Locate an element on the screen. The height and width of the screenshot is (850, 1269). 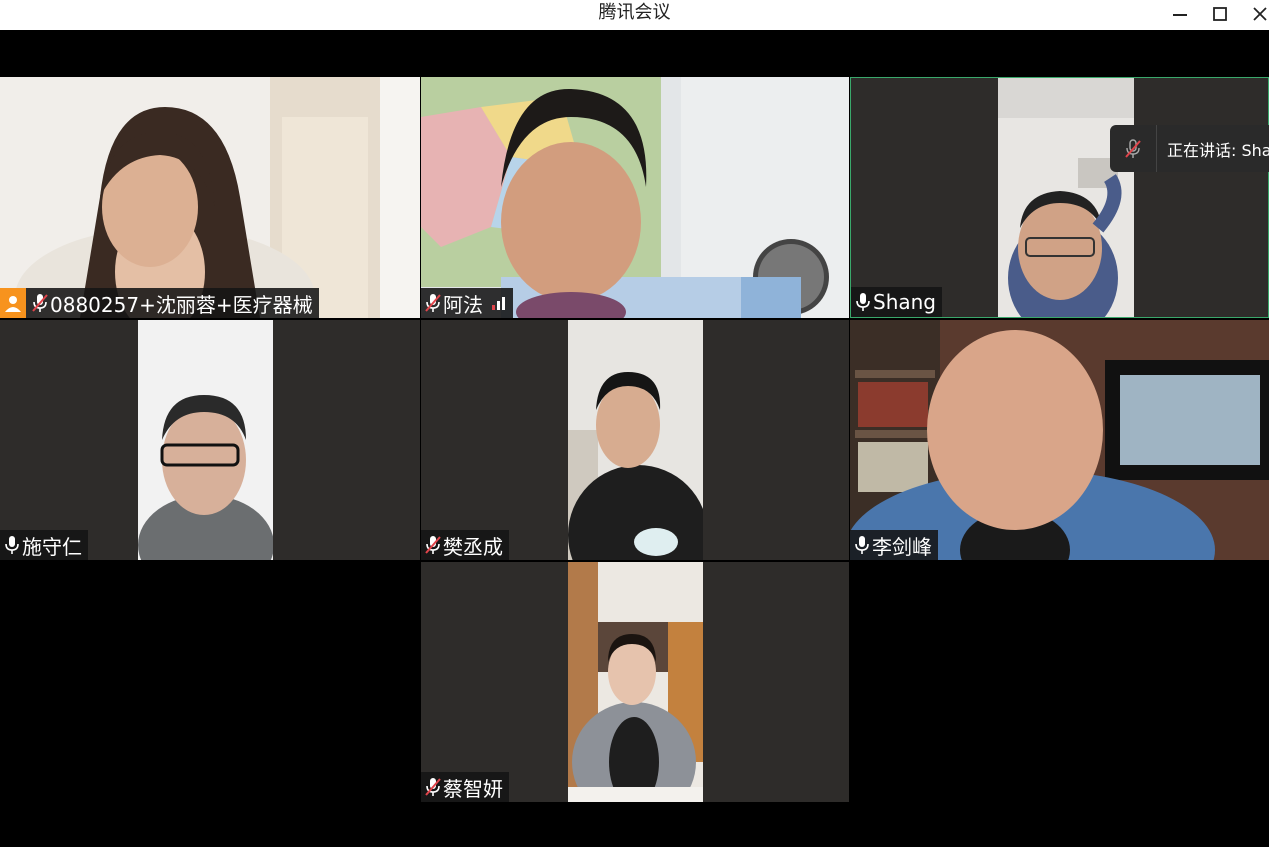
participant-name-tag: 李剑峰 is located at coordinates (894, 545).